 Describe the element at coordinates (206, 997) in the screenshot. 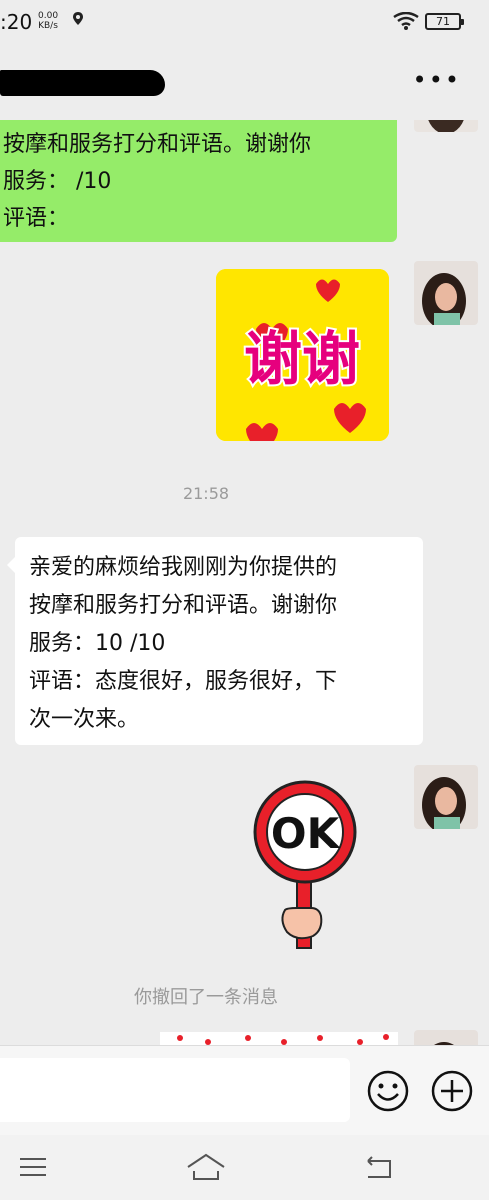

I see `recall-notice: 你撤回了一条消息` at that location.